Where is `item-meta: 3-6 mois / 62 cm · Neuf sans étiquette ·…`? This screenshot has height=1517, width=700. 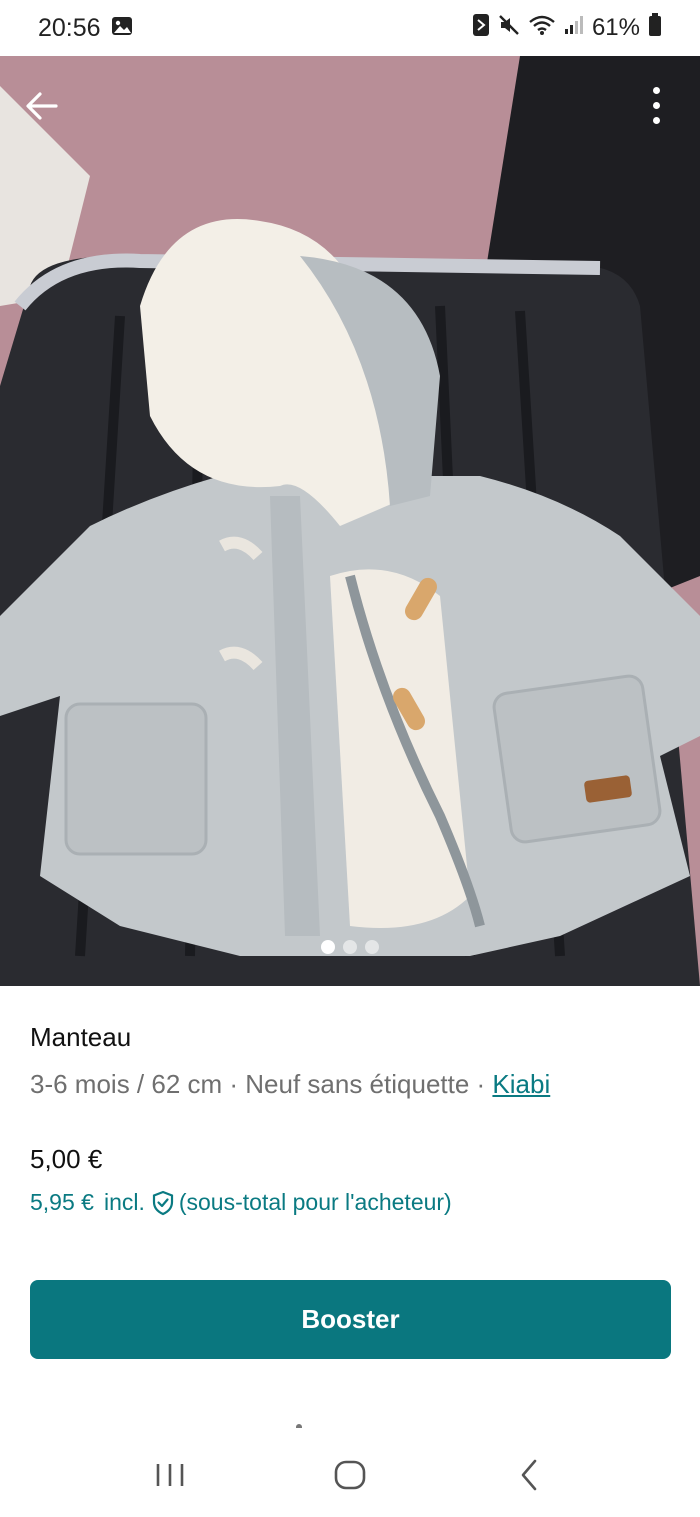
item-meta: 3-6 mois / 62 cm · Neuf sans étiquette ·… is located at coordinates (350, 1084).